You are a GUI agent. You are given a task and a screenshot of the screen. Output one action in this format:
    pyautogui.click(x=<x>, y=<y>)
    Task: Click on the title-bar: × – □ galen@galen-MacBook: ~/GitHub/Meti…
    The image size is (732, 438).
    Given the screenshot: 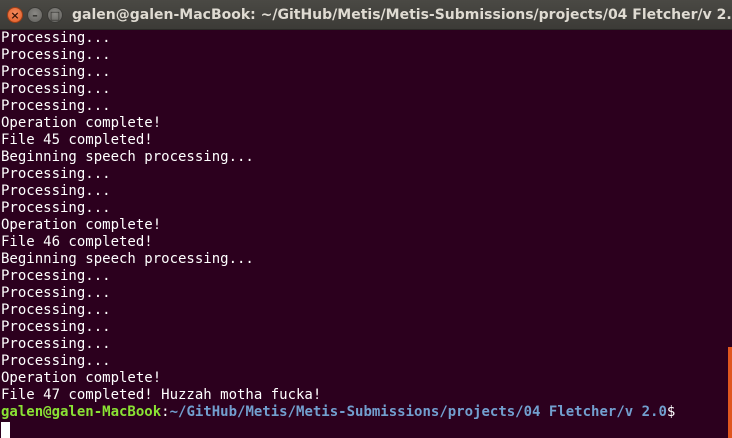 What is the action you would take?
    pyautogui.click(x=366, y=15)
    